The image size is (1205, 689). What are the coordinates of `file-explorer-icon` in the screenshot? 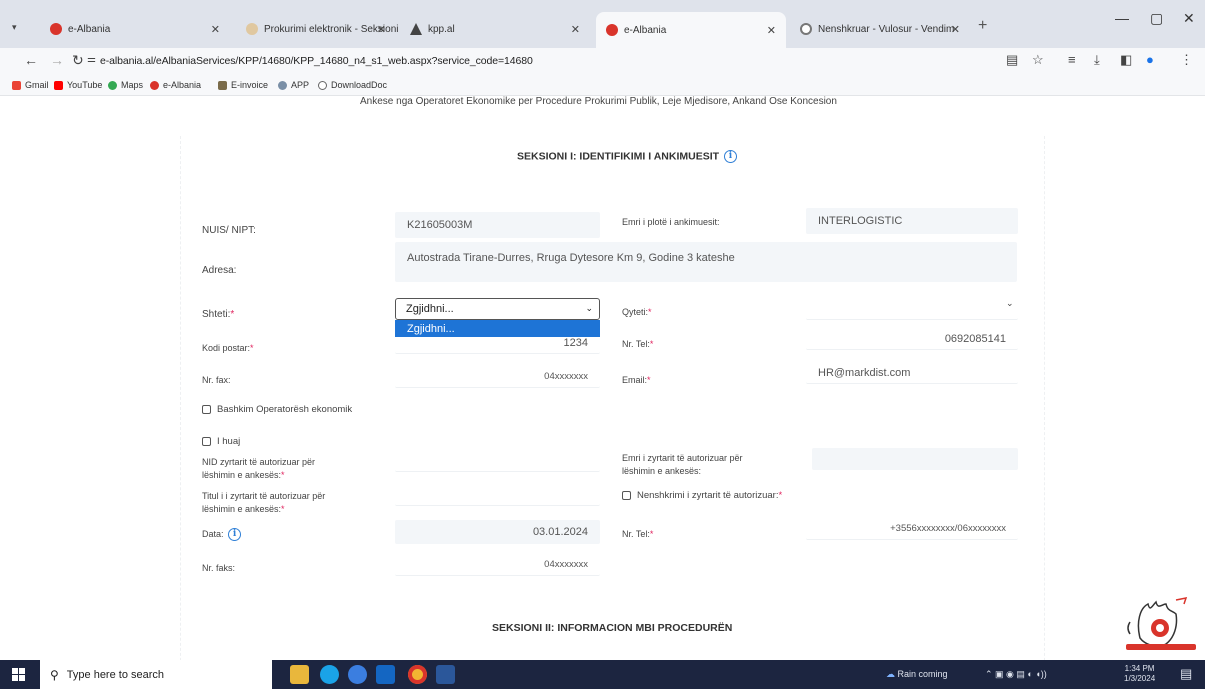 It's located at (299, 674).